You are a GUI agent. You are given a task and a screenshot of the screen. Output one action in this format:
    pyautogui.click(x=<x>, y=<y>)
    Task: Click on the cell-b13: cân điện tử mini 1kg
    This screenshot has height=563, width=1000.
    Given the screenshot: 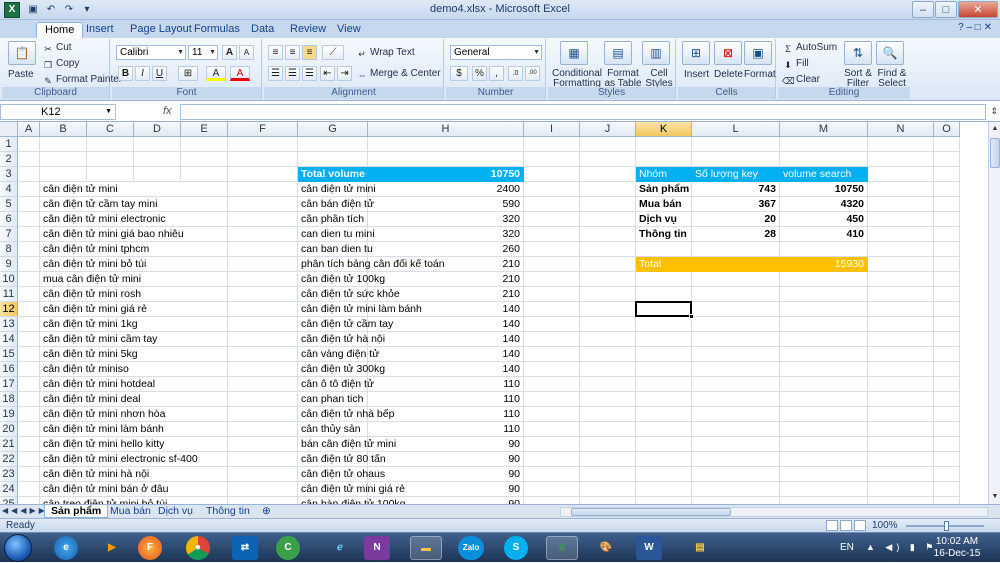 What is the action you would take?
    pyautogui.click(x=89, y=324)
    